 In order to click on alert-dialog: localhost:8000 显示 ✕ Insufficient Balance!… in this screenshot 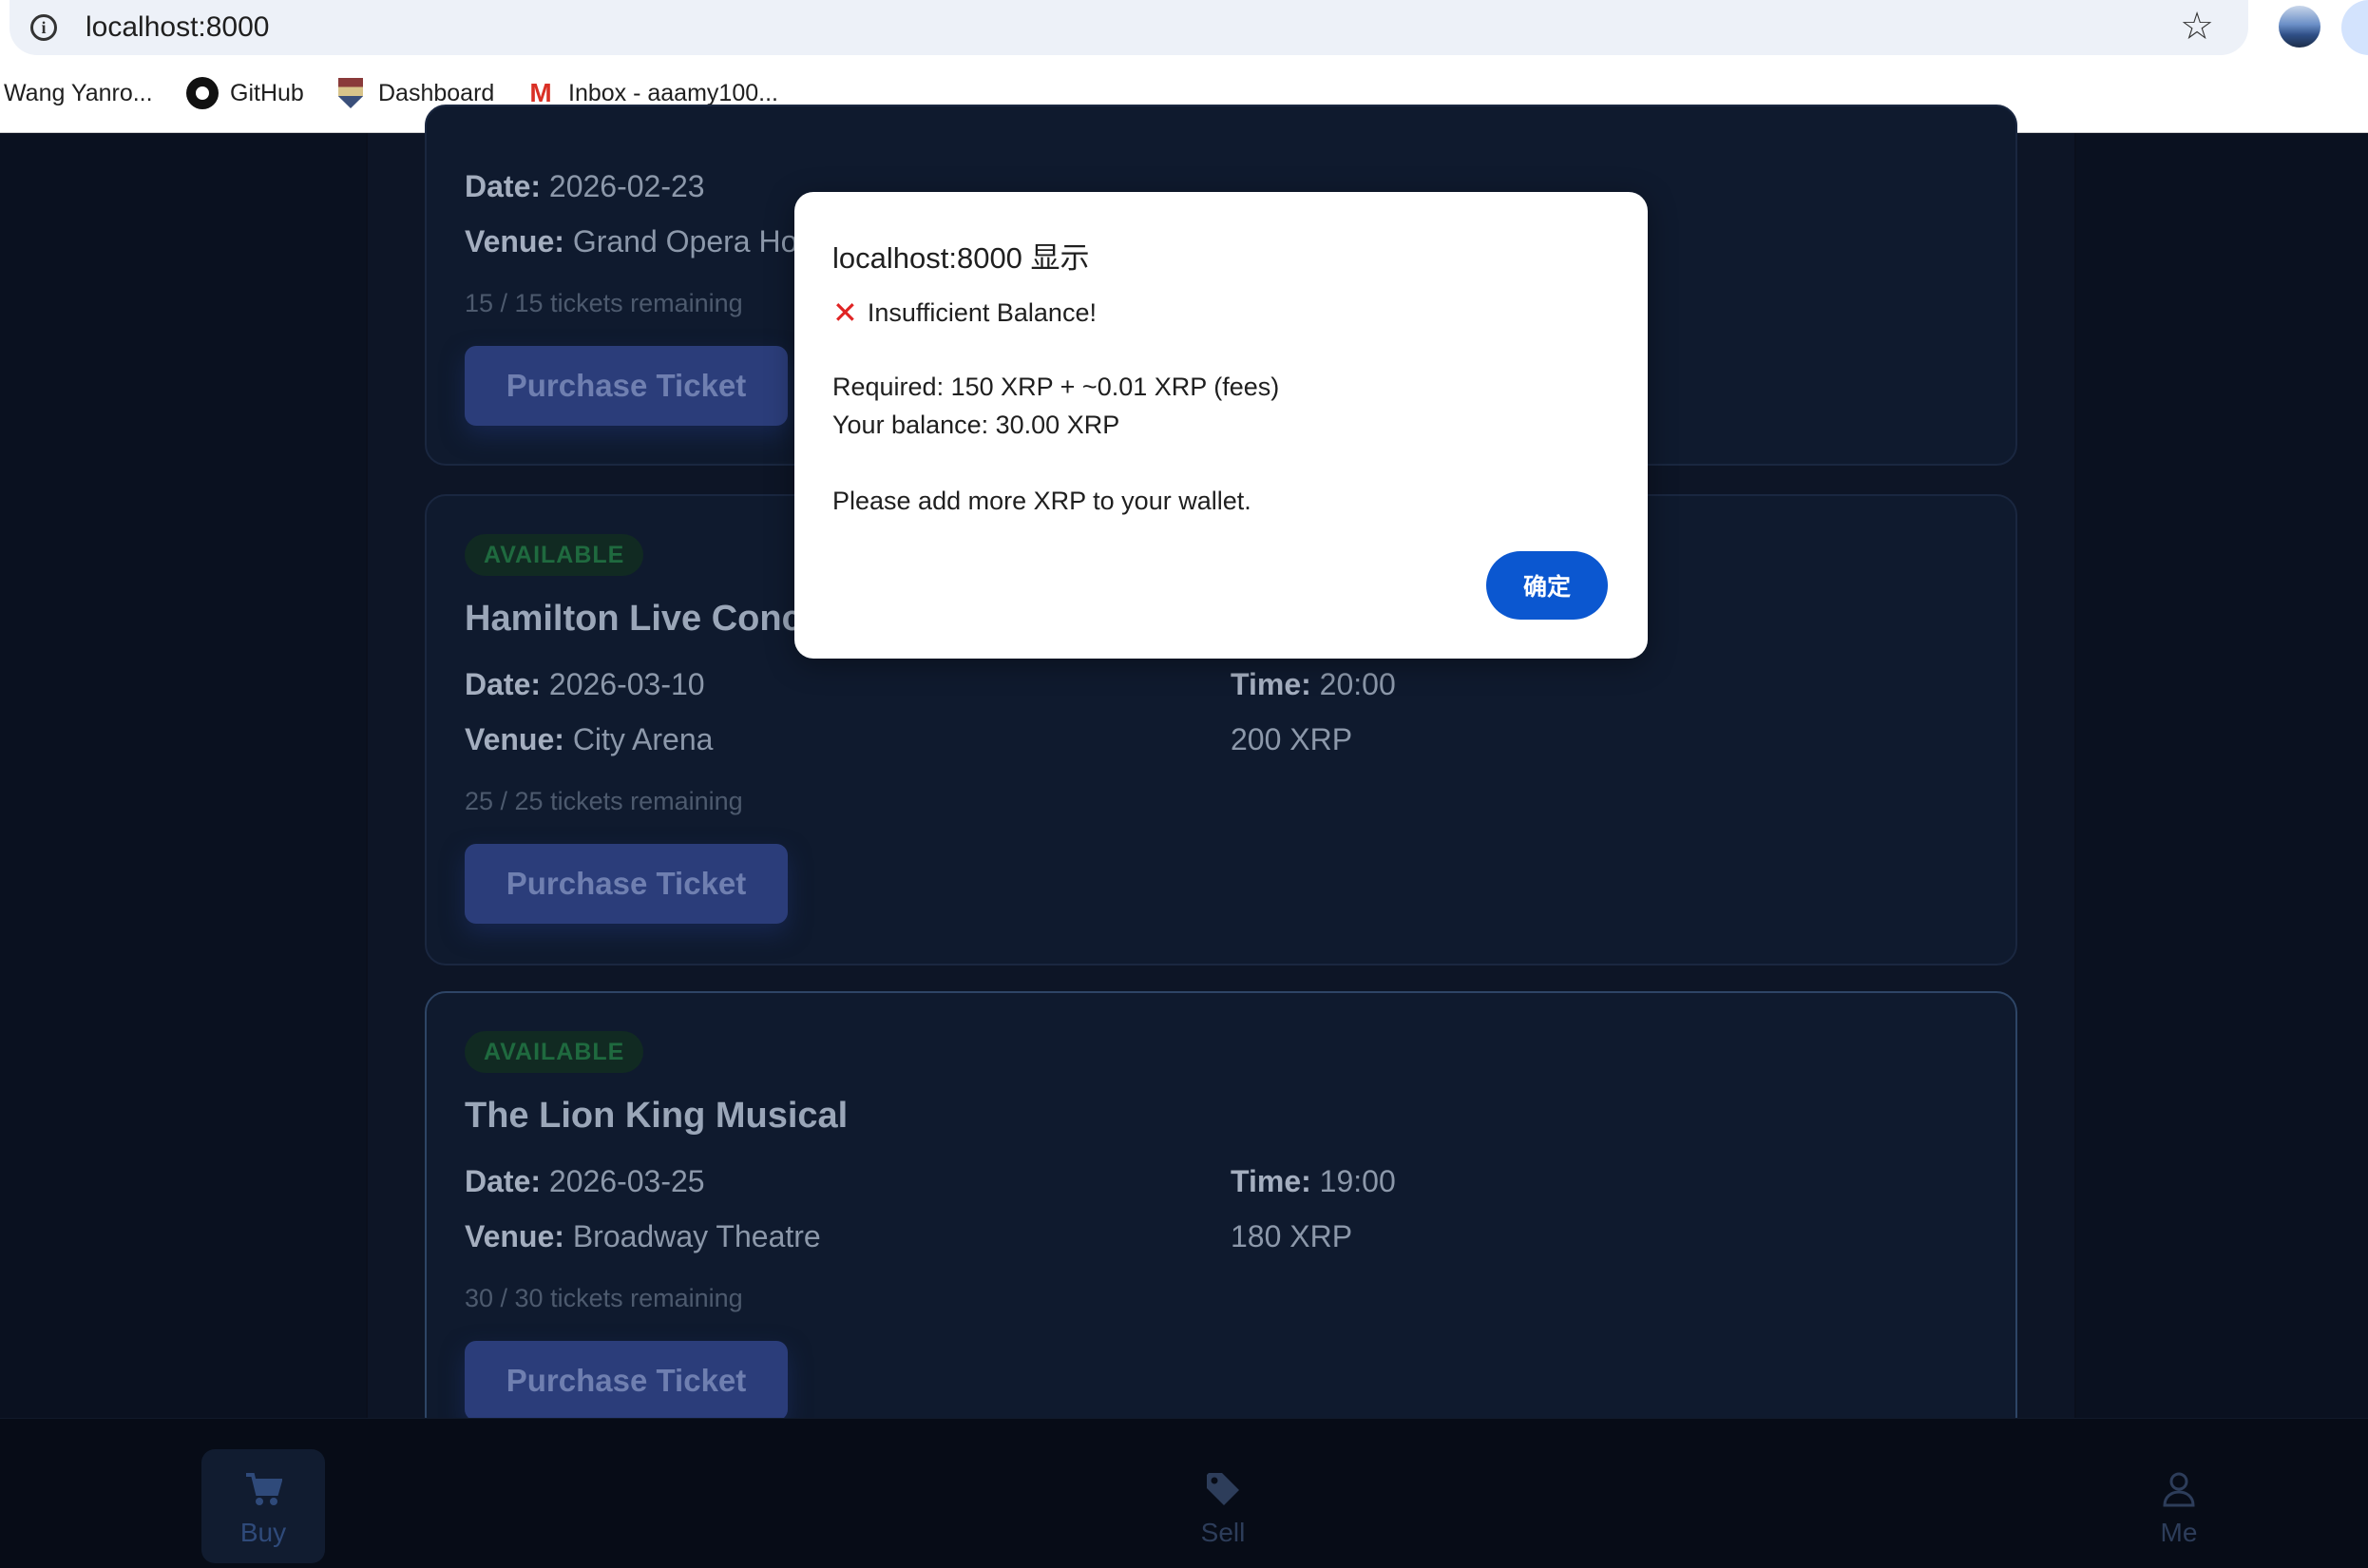, I will do `click(1221, 425)`.